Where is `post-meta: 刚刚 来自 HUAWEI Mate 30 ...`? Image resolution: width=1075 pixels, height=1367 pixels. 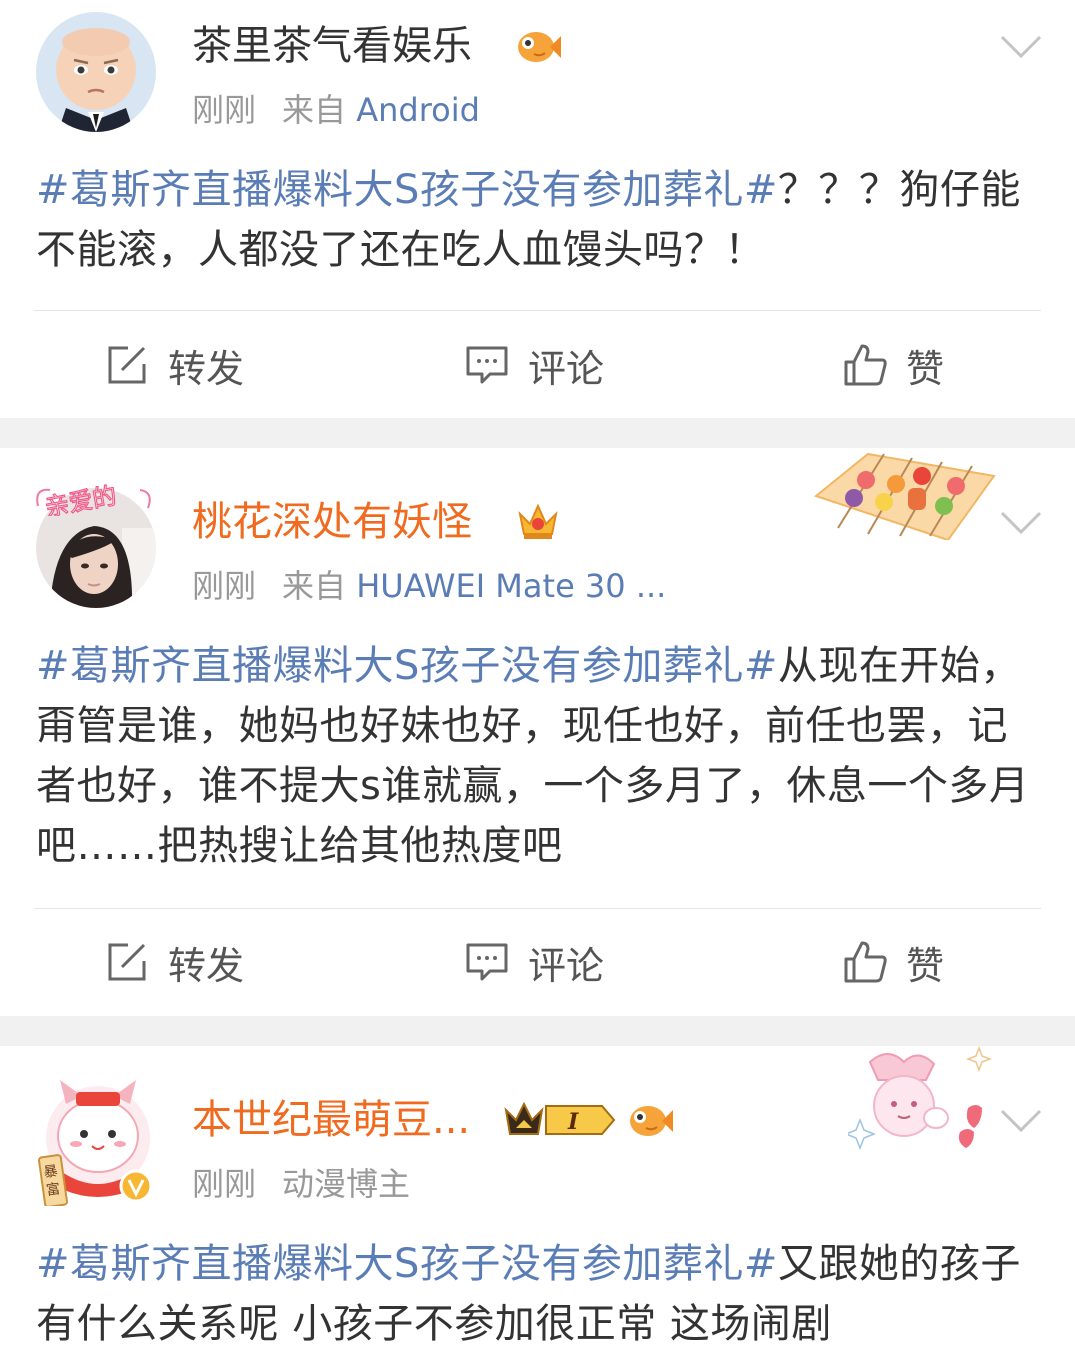 post-meta: 刚刚 来自 HUAWEI Mate 30 ... is located at coordinates (429, 586).